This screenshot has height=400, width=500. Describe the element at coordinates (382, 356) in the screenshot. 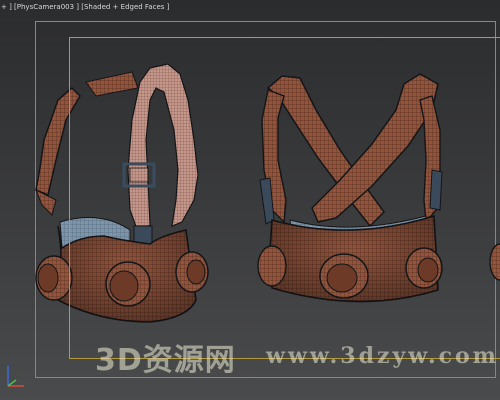

I see `watermark-url: www.3dzyw.com` at that location.